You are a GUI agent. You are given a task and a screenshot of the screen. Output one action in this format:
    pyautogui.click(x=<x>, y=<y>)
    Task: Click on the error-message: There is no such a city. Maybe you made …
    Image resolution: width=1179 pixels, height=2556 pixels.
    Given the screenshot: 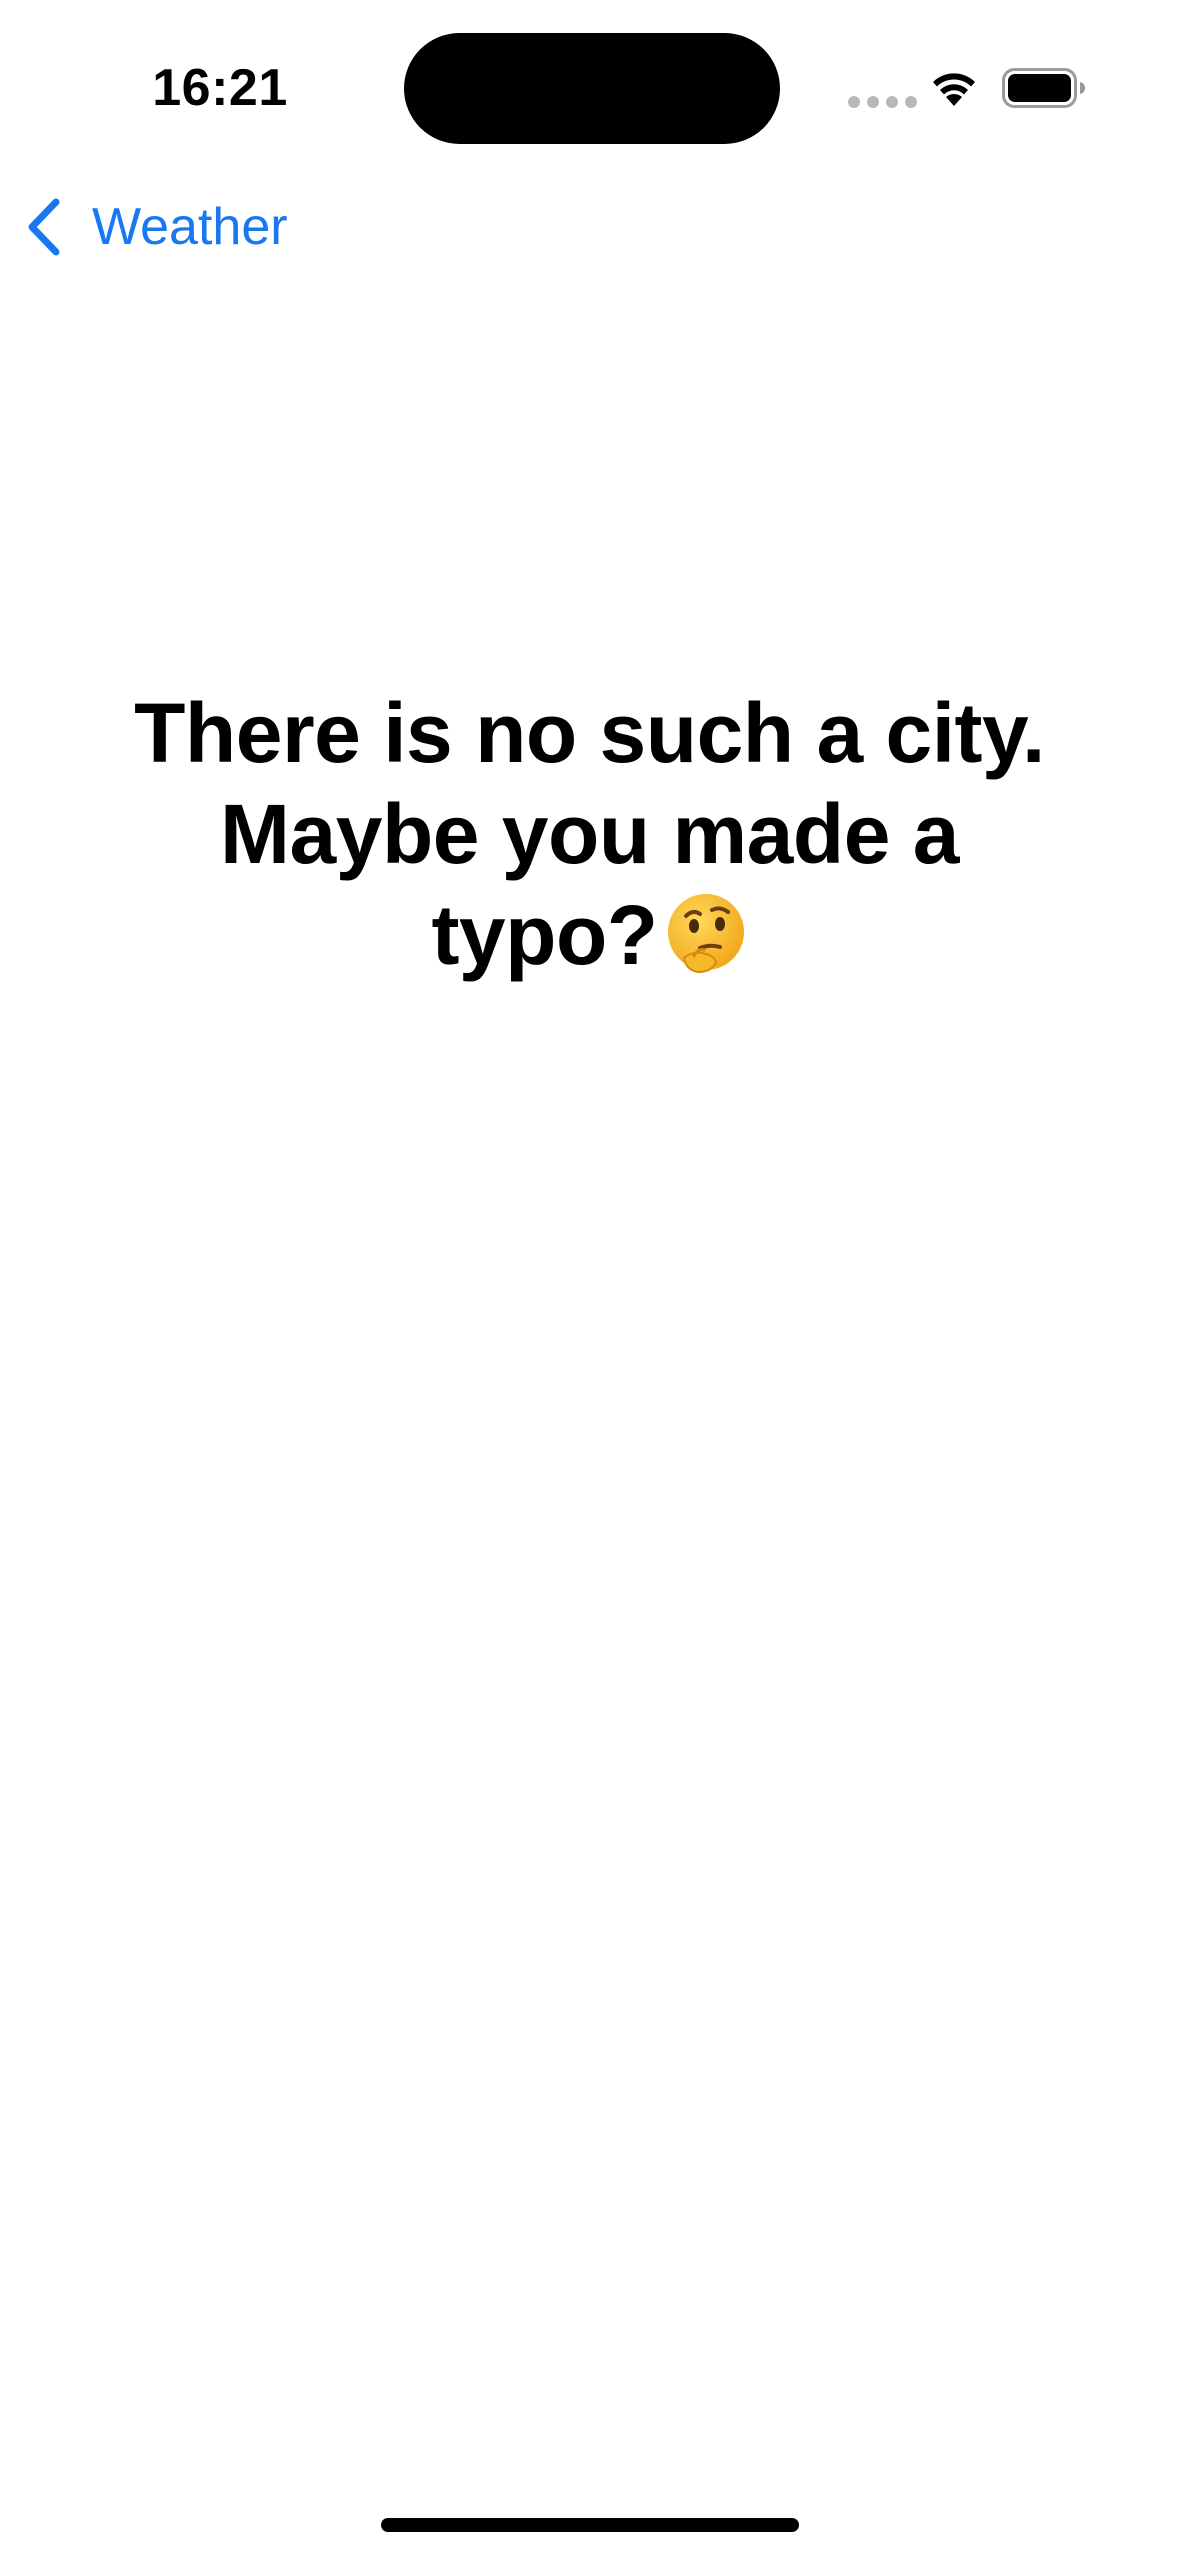 What is the action you would take?
    pyautogui.click(x=589, y=834)
    